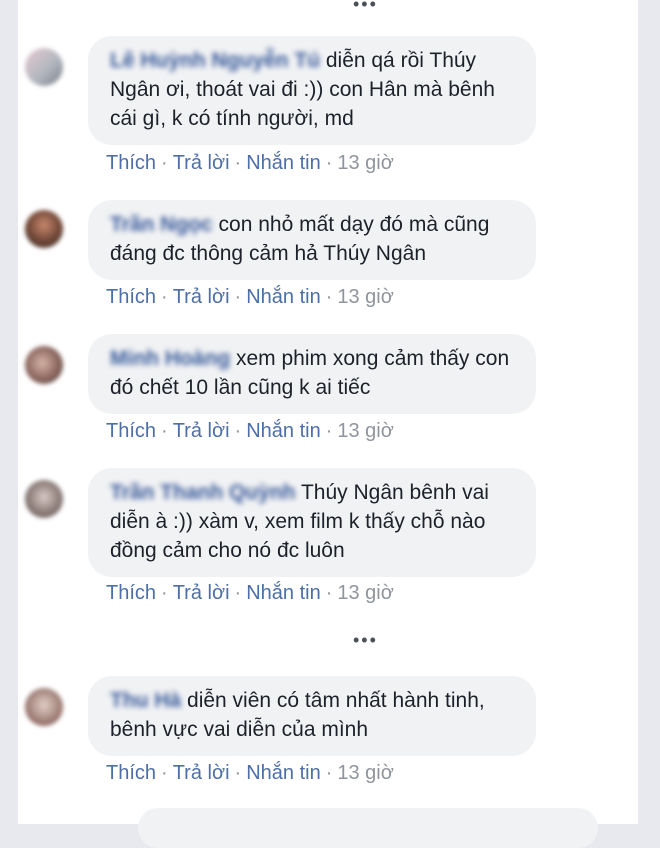 The width and height of the screenshot is (660, 848). Describe the element at coordinates (365, 640) in the screenshot. I see `more-comments-icon: •••` at that location.